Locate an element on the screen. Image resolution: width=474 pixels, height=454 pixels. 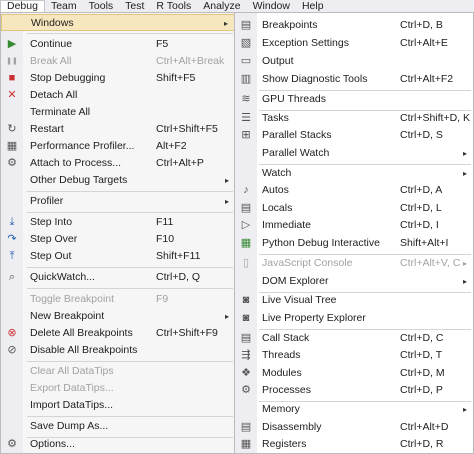
menu-item-registers: ▦ Registers Ctrl+D, R is located at coordinates (354, 444).